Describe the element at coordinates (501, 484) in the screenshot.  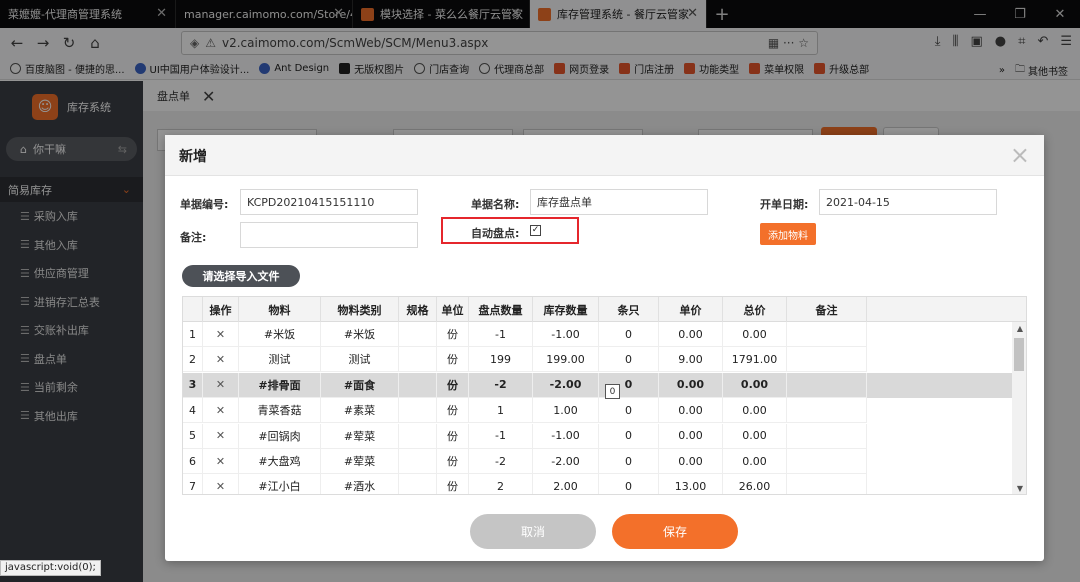
I see `cell-count-qty: 2` at that location.